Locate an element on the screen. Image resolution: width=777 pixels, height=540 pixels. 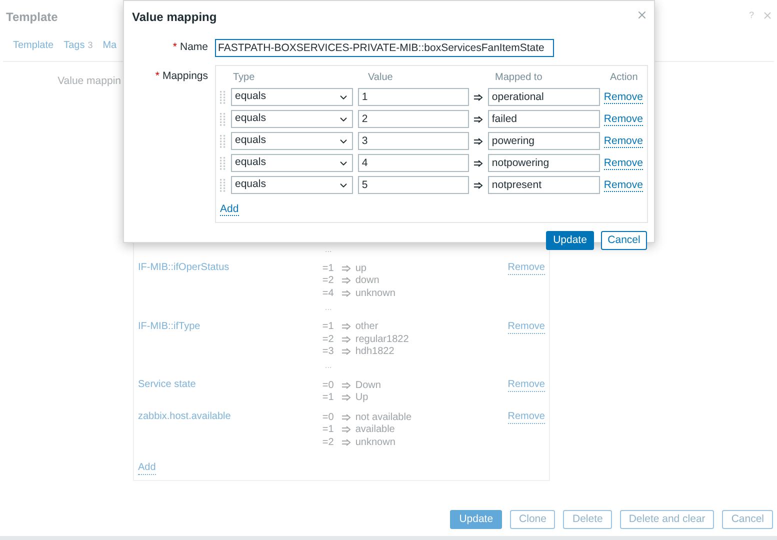
field-label: Name is located at coordinates (194, 48).